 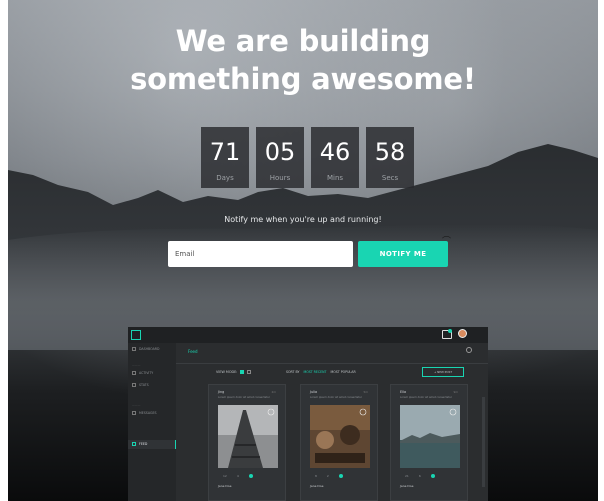 I want to click on sort-most-popular: MOST POPULAR, so click(x=343, y=372).